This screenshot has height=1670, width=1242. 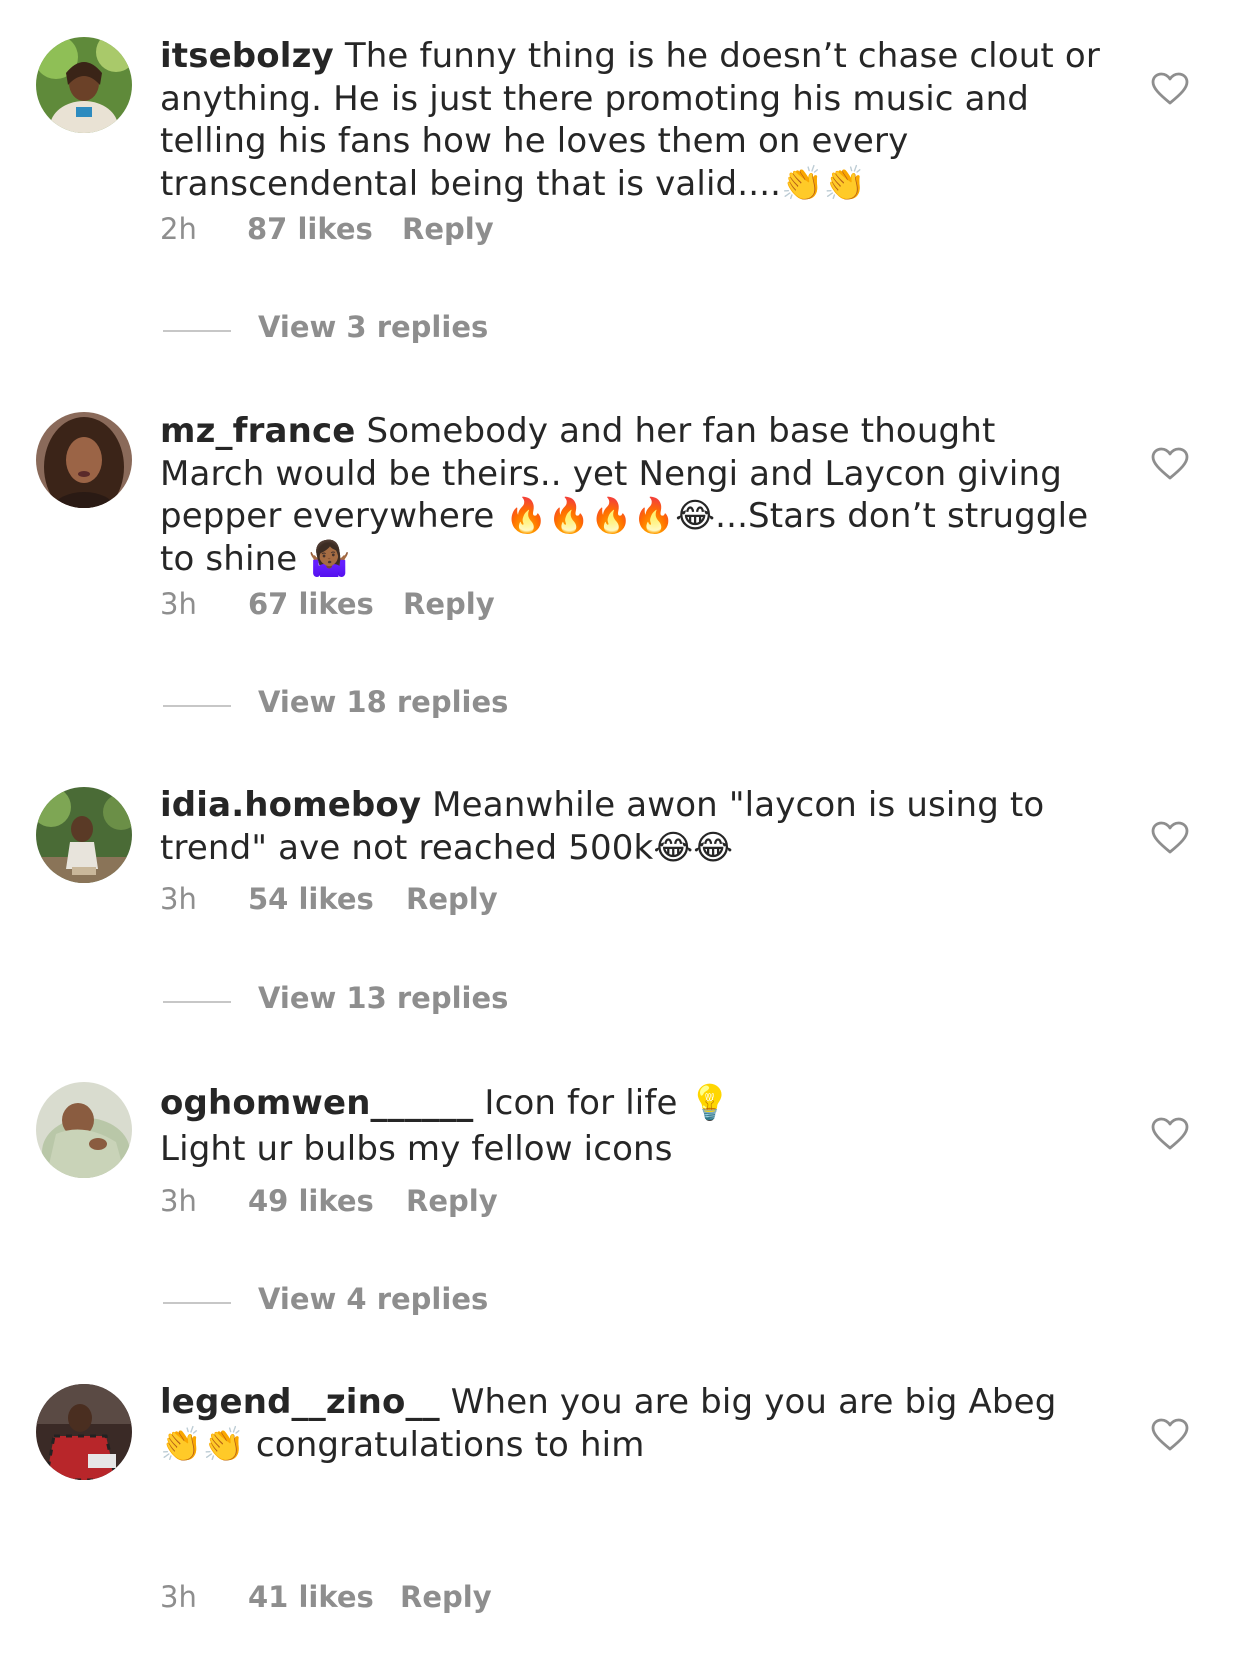 I want to click on view-replies-label: View 4 replies, so click(x=373, y=1299).